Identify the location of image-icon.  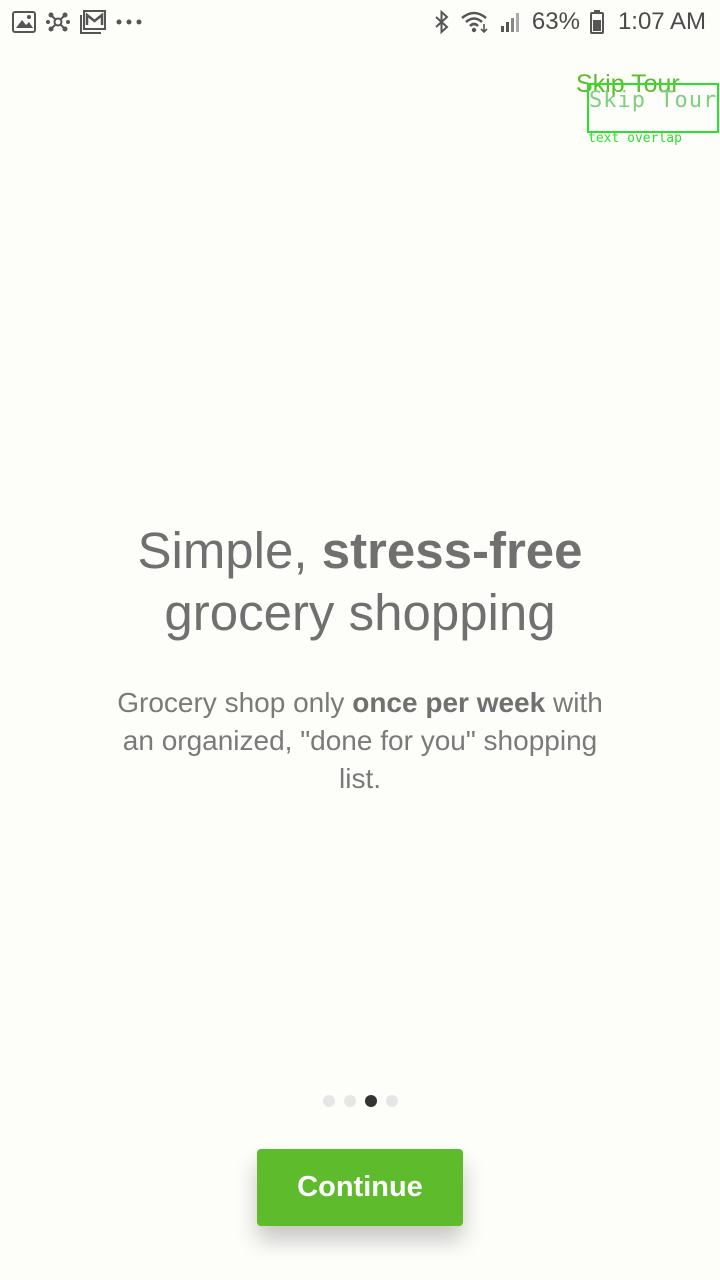
(24, 22).